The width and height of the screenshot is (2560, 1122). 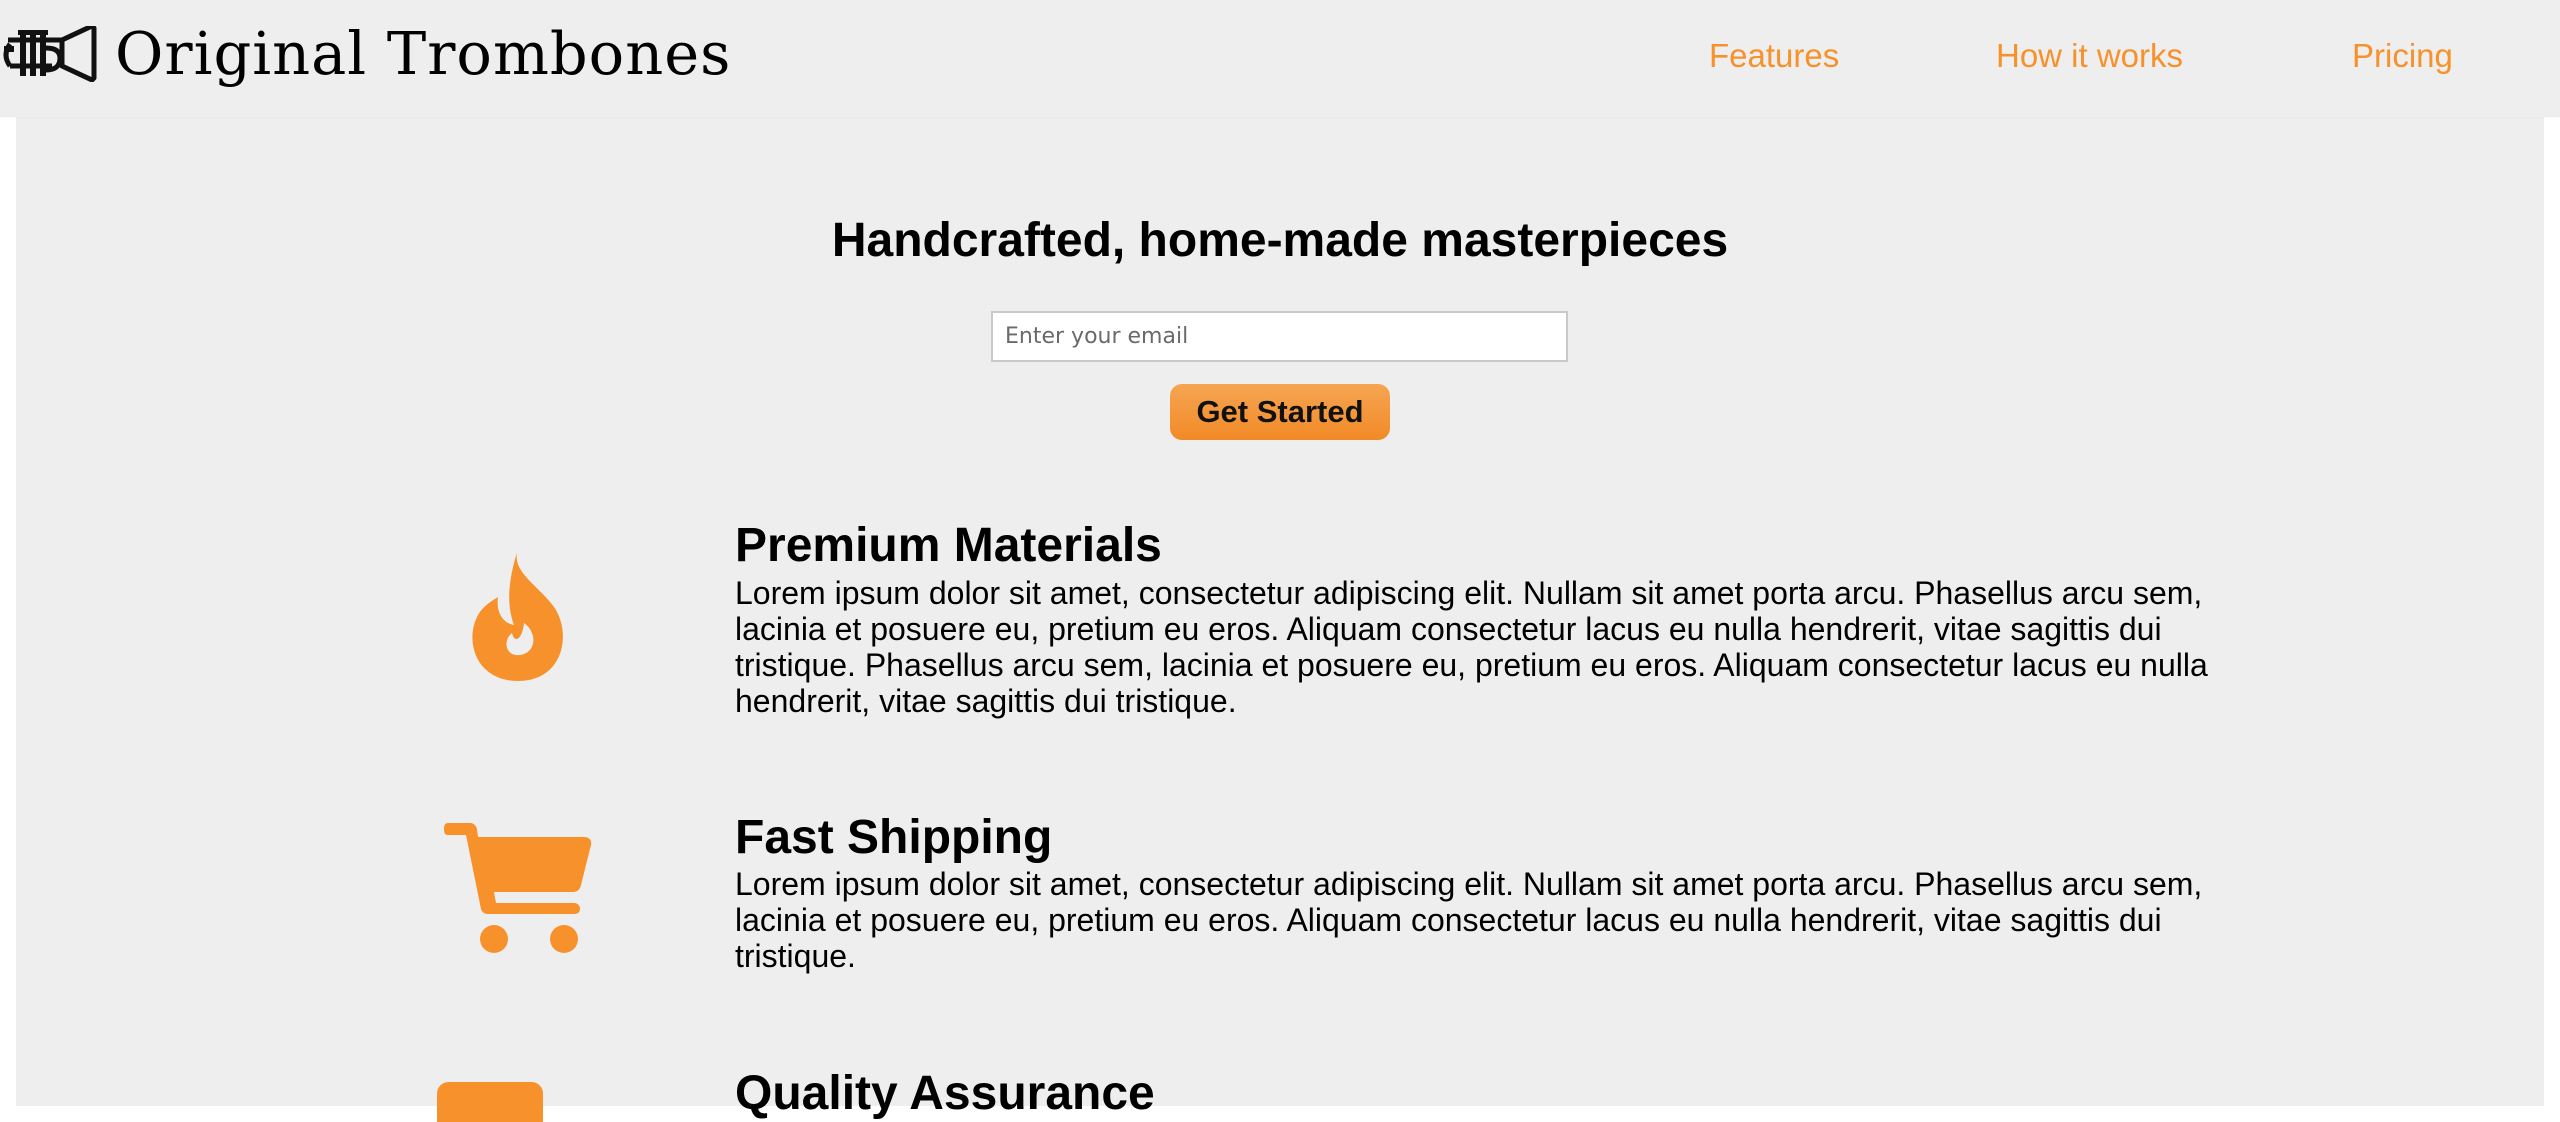 What do you see at coordinates (517, 615) in the screenshot?
I see `fire-icon` at bounding box center [517, 615].